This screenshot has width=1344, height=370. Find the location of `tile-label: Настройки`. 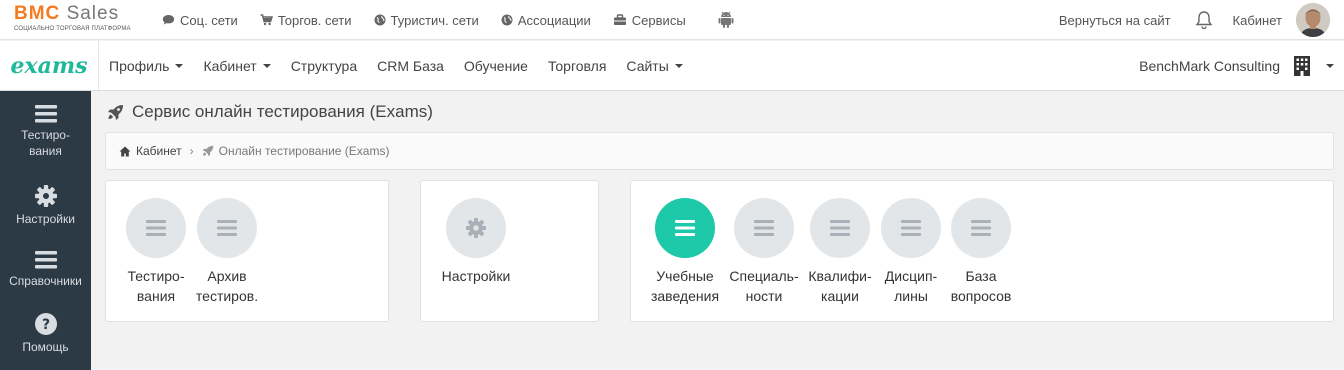

tile-label: Настройки is located at coordinates (476, 276).